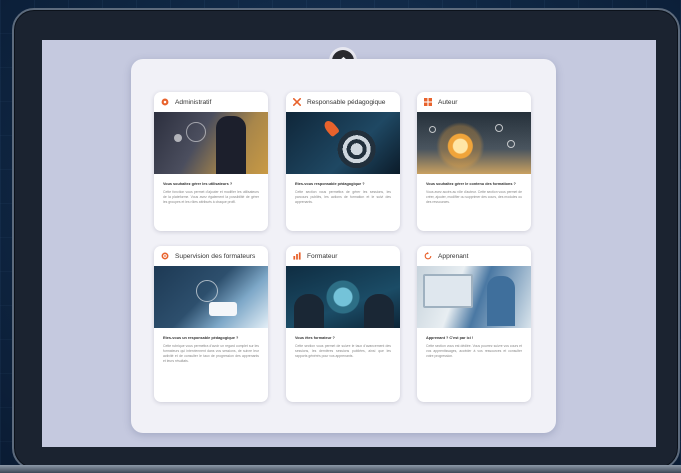  What do you see at coordinates (211, 143) in the screenshot?
I see `admin-image` at bounding box center [211, 143].